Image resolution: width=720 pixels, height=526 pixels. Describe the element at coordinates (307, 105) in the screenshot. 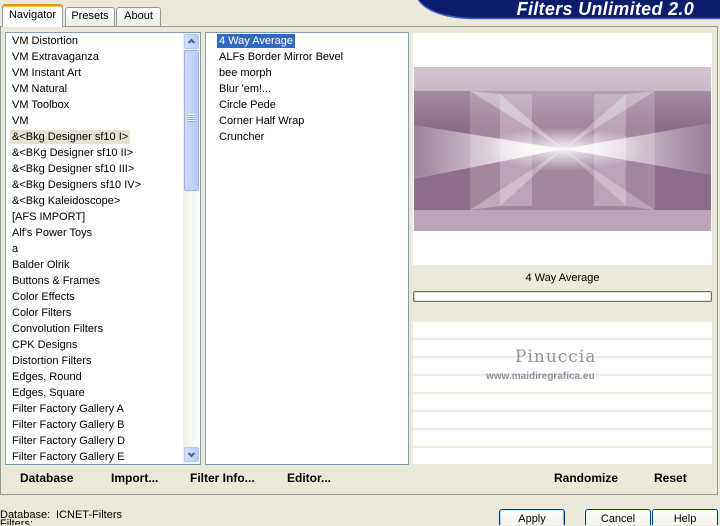

I see `filter-item: Circle Pede` at that location.